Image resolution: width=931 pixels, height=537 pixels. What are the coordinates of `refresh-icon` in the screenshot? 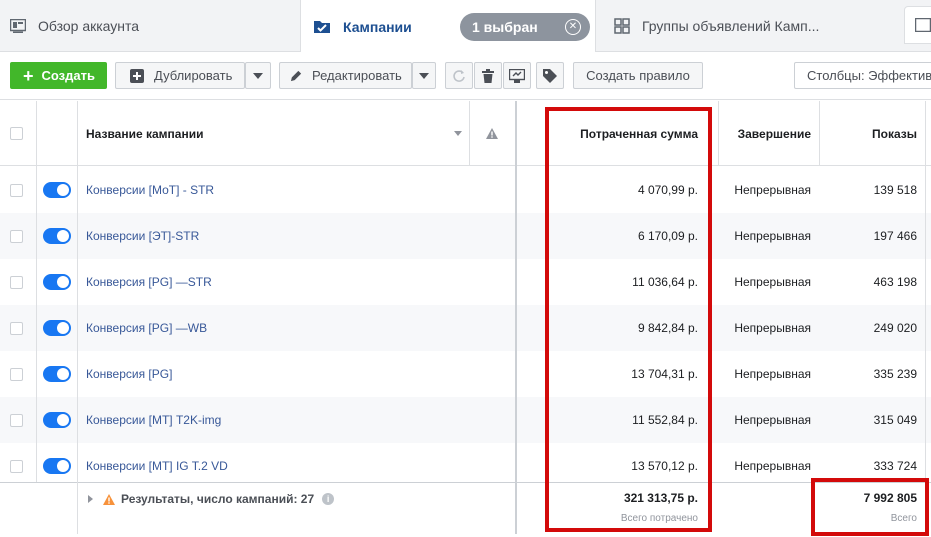 It's located at (459, 75).